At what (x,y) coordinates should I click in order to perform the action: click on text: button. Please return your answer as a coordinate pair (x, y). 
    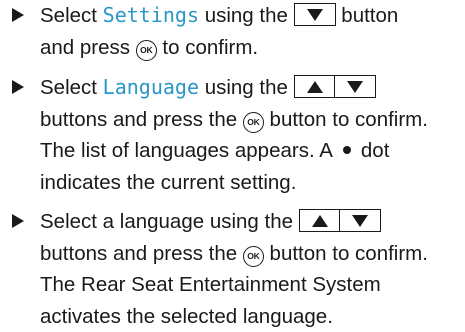
    Looking at the image, I should click on (367, 15).